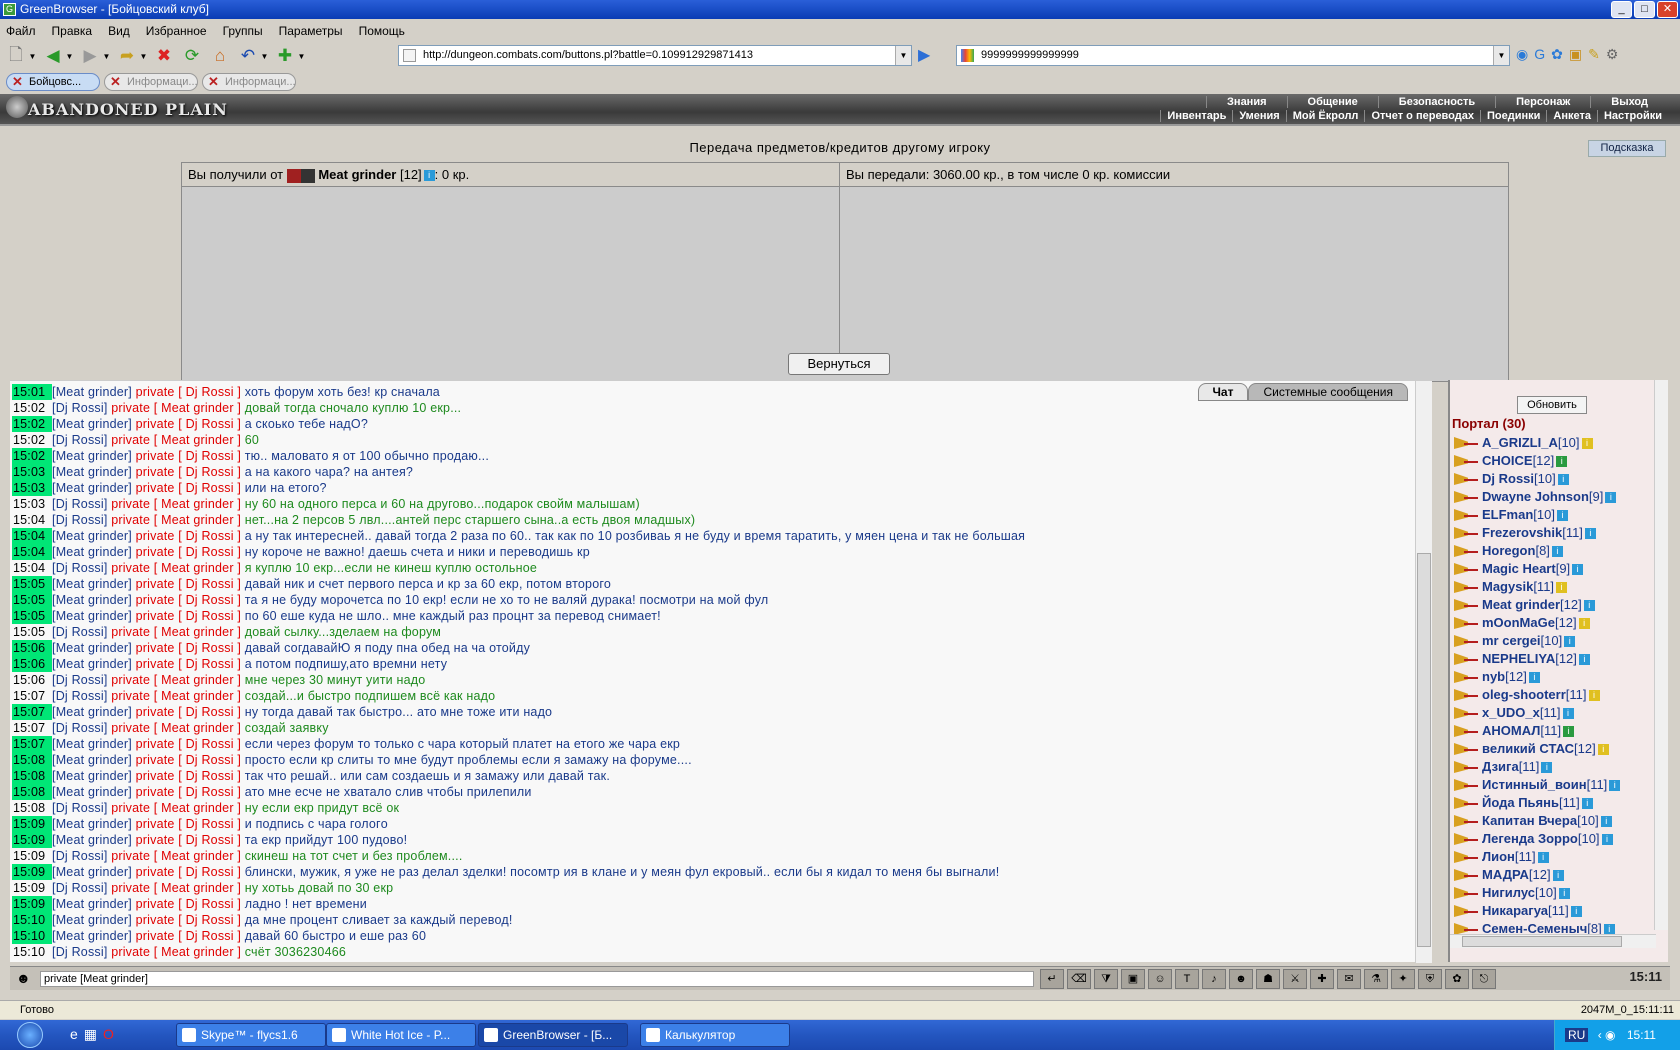 The height and width of the screenshot is (1050, 1680). I want to click on game-subnav-item: Поединки, so click(1512, 116).